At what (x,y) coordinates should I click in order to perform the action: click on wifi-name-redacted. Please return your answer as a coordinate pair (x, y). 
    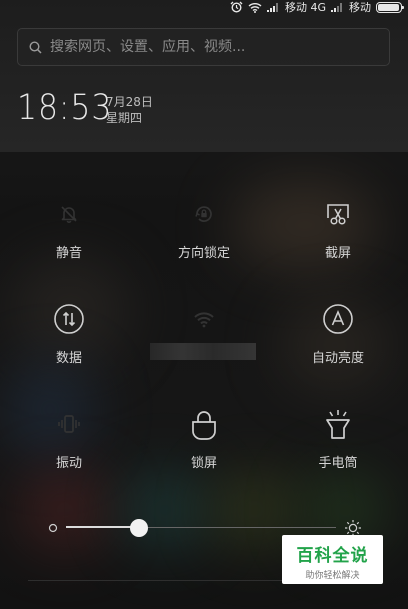
    Looking at the image, I should click on (203, 351).